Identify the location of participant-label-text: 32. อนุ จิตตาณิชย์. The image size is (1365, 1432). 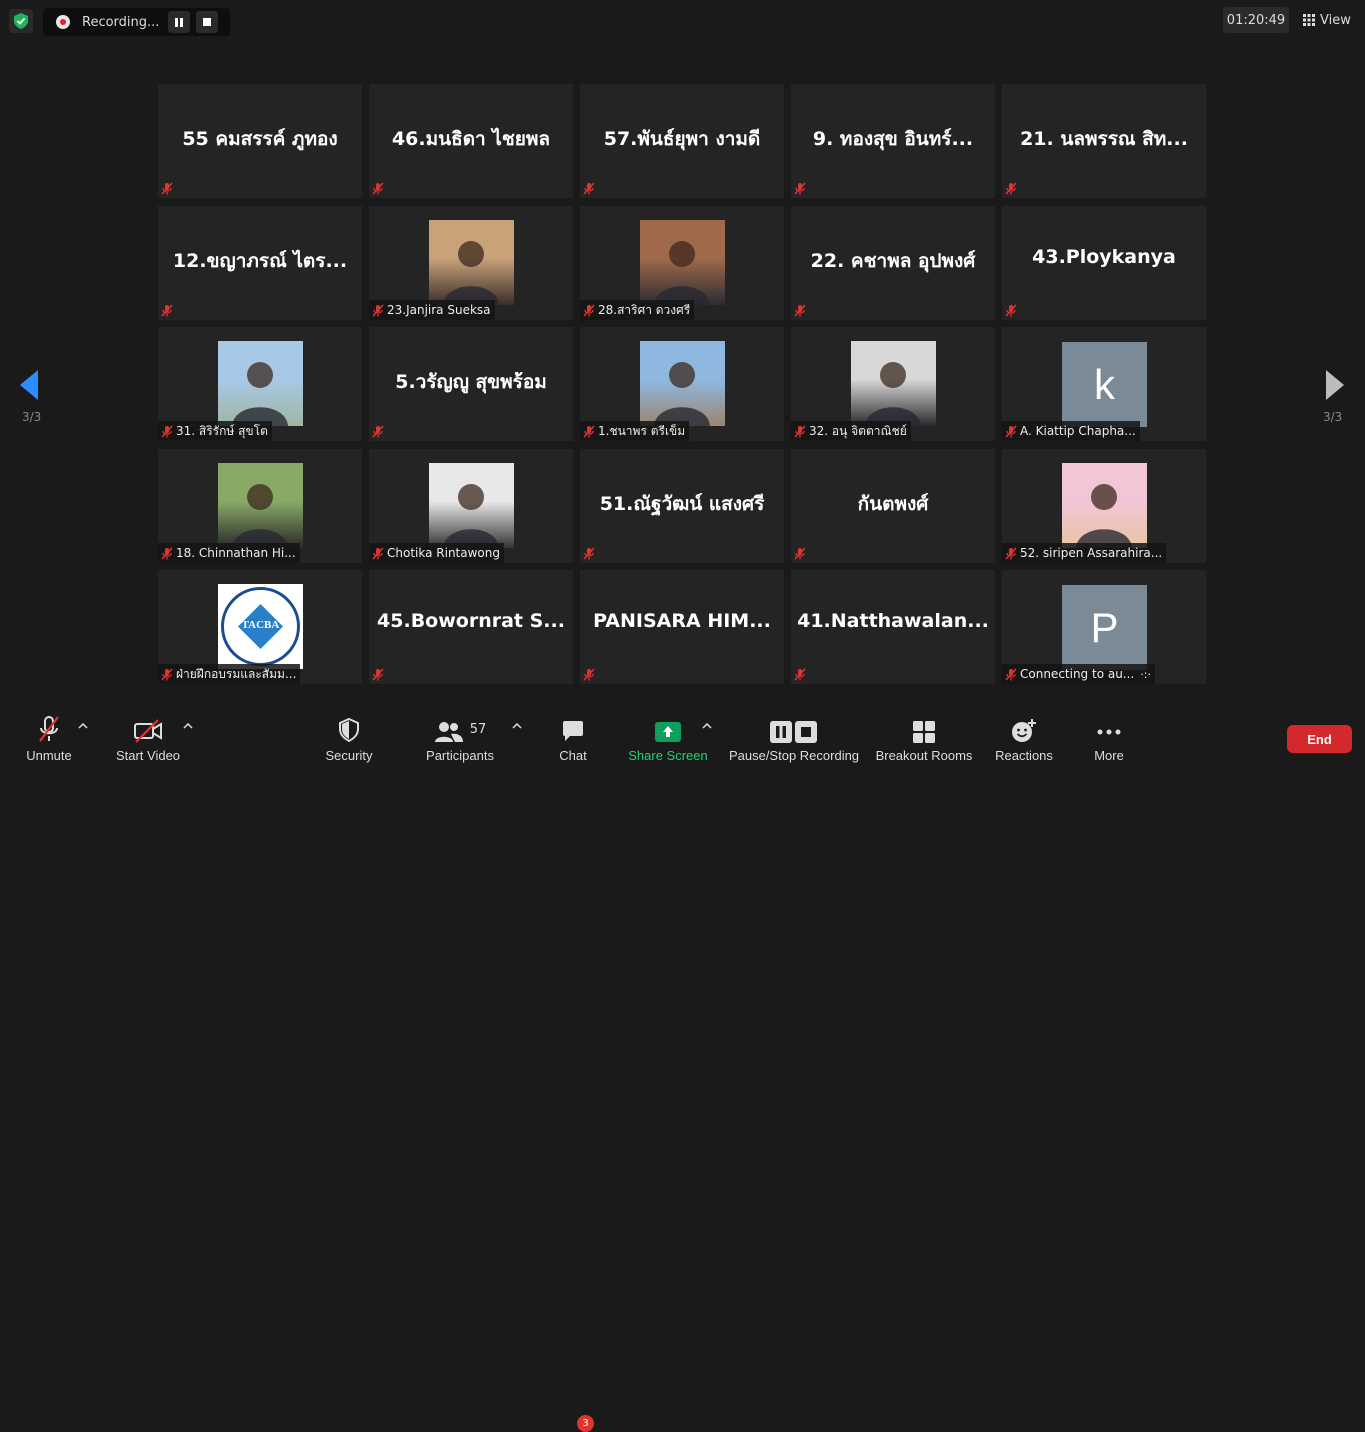
(858, 430).